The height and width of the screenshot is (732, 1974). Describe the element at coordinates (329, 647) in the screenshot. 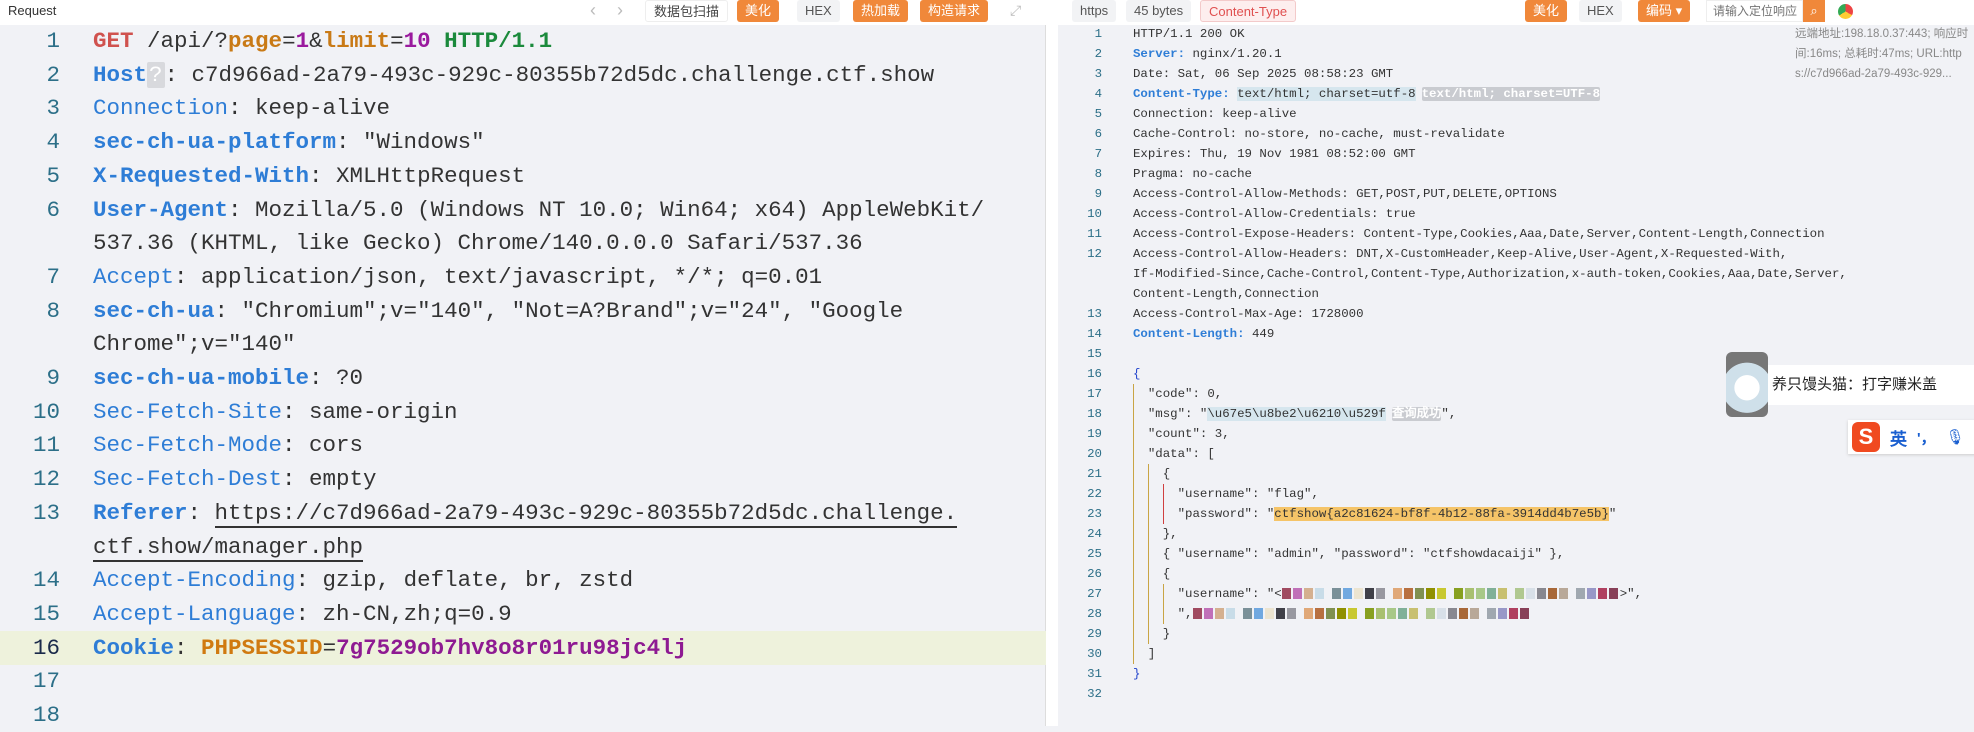

I see `code-token: =` at that location.